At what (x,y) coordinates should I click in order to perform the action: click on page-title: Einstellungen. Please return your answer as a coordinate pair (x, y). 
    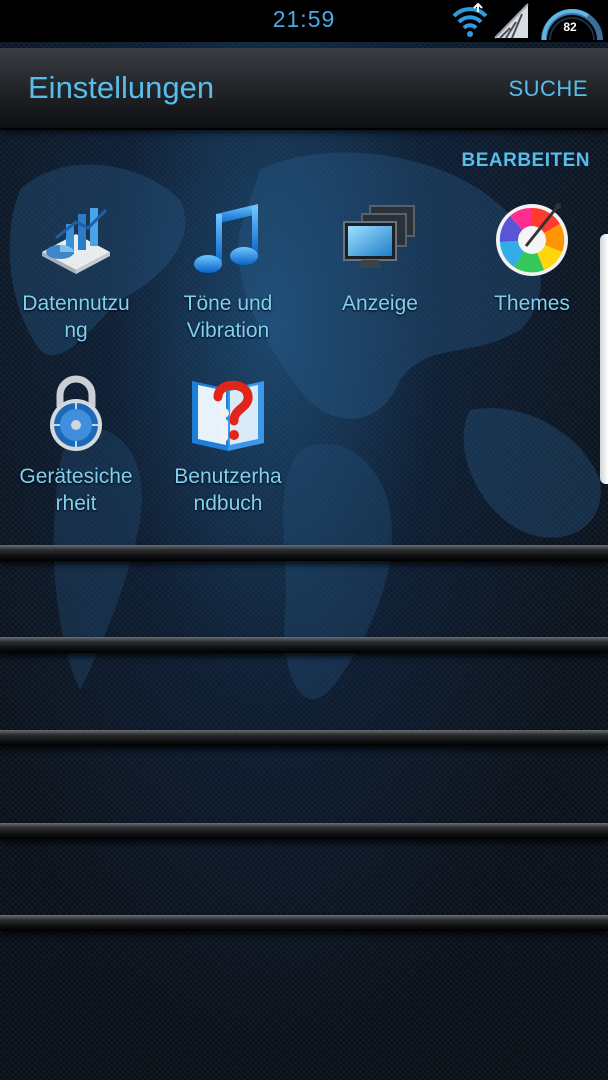
    Looking at the image, I should click on (121, 87).